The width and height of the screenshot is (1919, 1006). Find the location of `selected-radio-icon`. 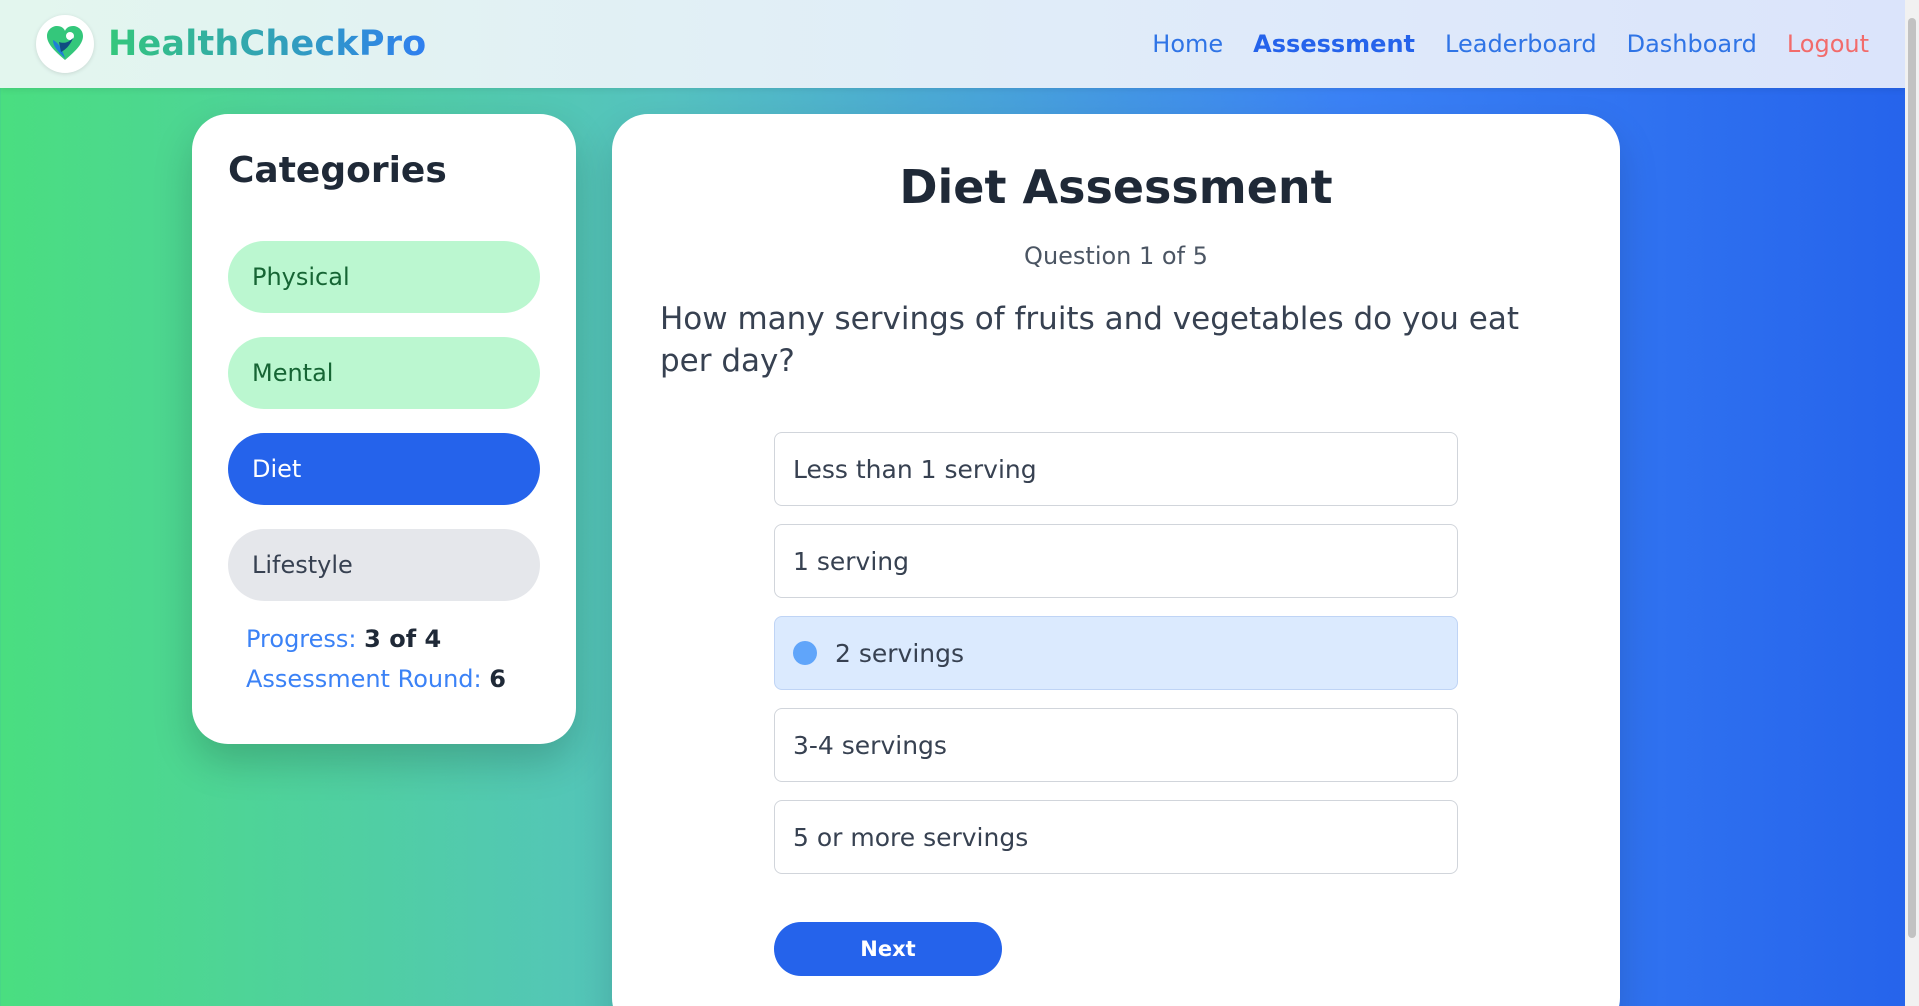

selected-radio-icon is located at coordinates (805, 653).